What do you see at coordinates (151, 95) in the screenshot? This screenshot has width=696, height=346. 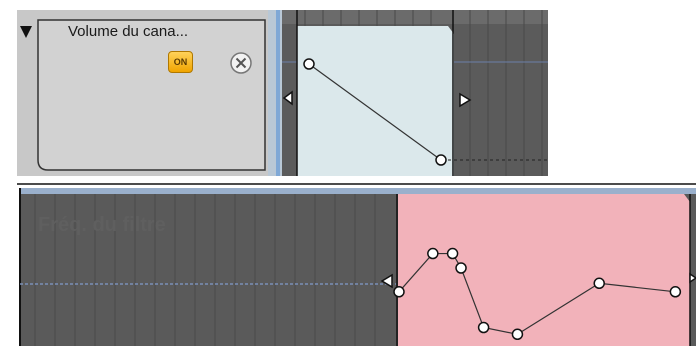 I see `top-header-panel` at bounding box center [151, 95].